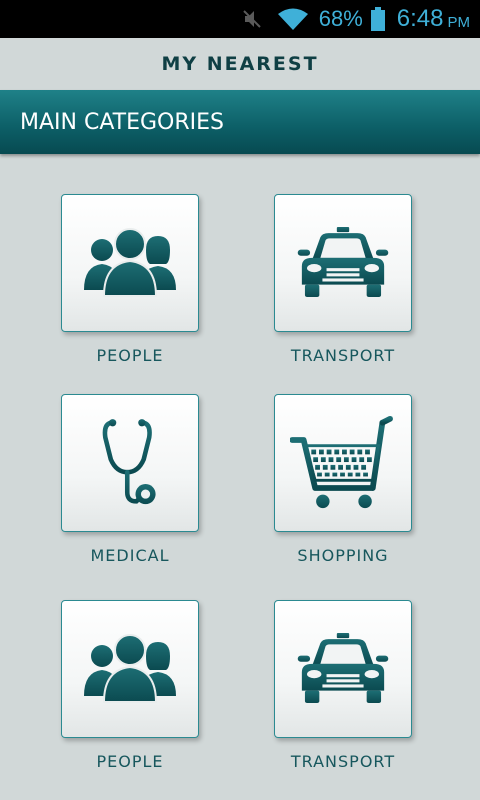 This screenshot has width=480, height=800. I want to click on wifi-icon, so click(293, 19).